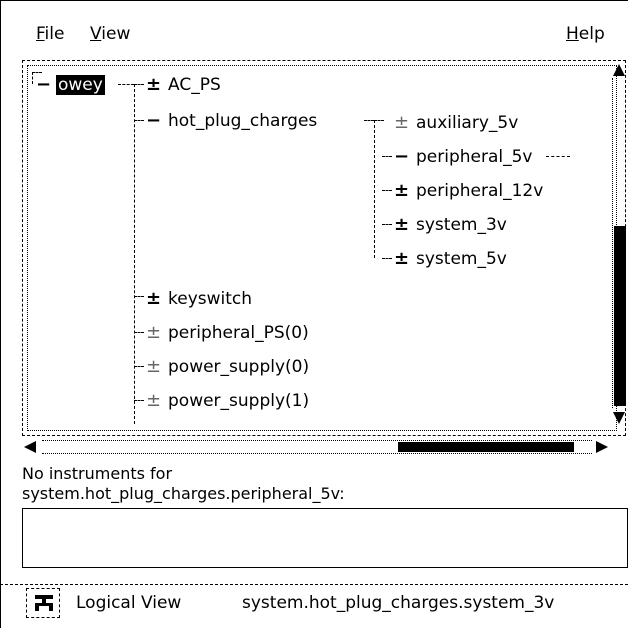  I want to click on tree-node-ac-ps: ± AC_PS, so click(184, 85).